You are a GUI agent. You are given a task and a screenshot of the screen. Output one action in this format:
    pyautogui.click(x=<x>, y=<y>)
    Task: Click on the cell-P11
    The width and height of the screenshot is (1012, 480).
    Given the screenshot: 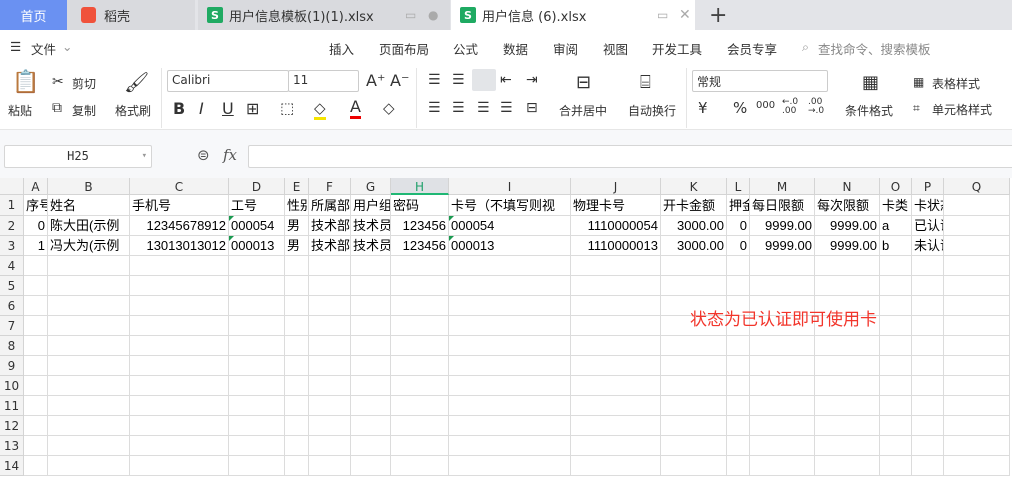 What is the action you would take?
    pyautogui.click(x=928, y=406)
    